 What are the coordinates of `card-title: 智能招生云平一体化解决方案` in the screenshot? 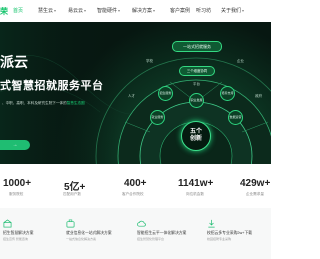 It's located at (162, 233).